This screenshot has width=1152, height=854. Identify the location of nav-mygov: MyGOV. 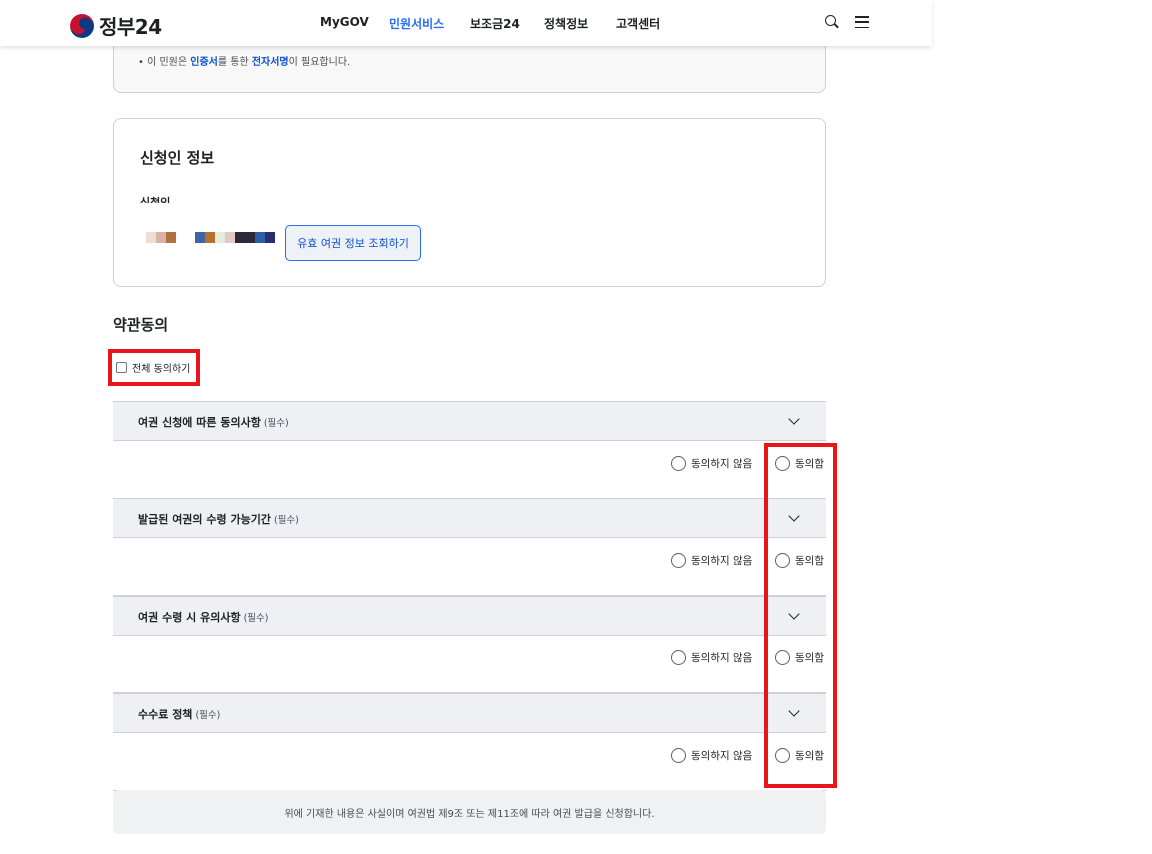
(344, 22).